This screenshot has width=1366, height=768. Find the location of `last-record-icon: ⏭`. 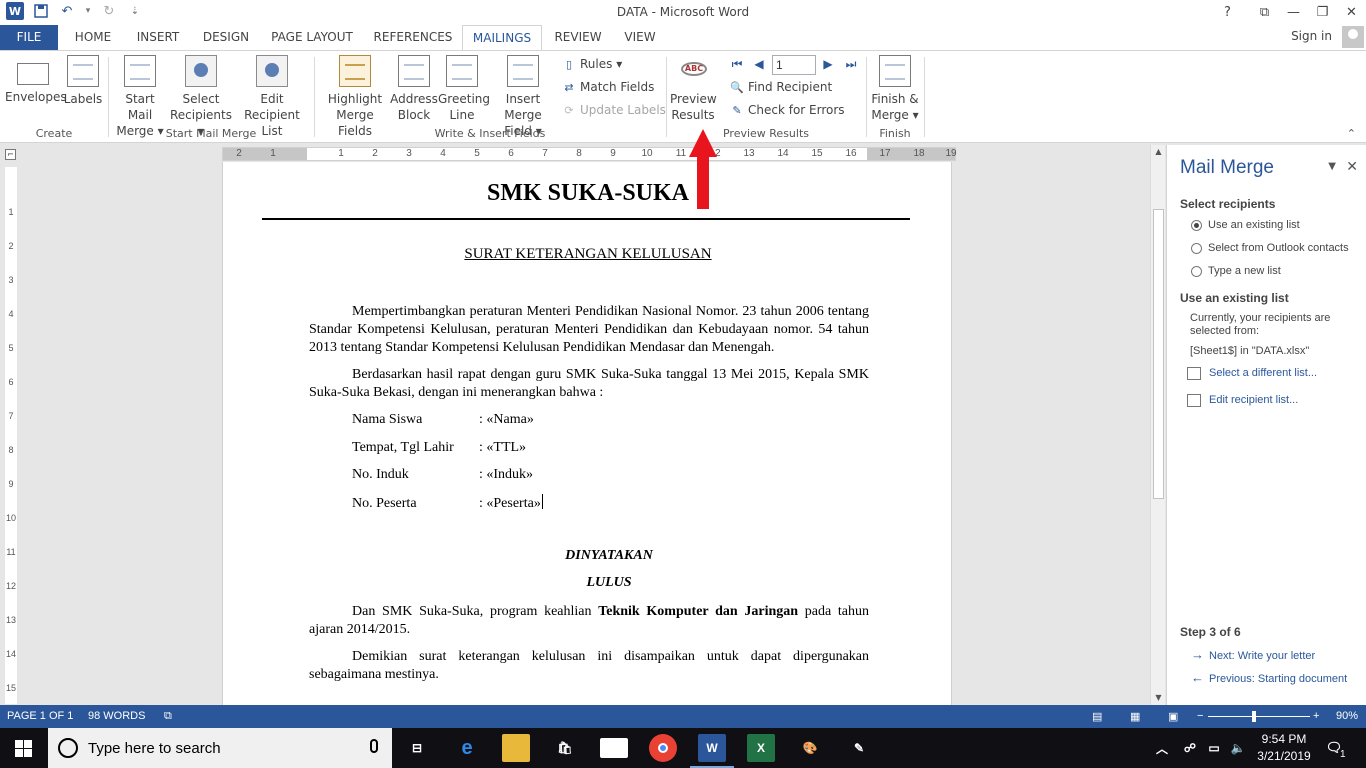

last-record-icon: ⏭ is located at coordinates (851, 64).